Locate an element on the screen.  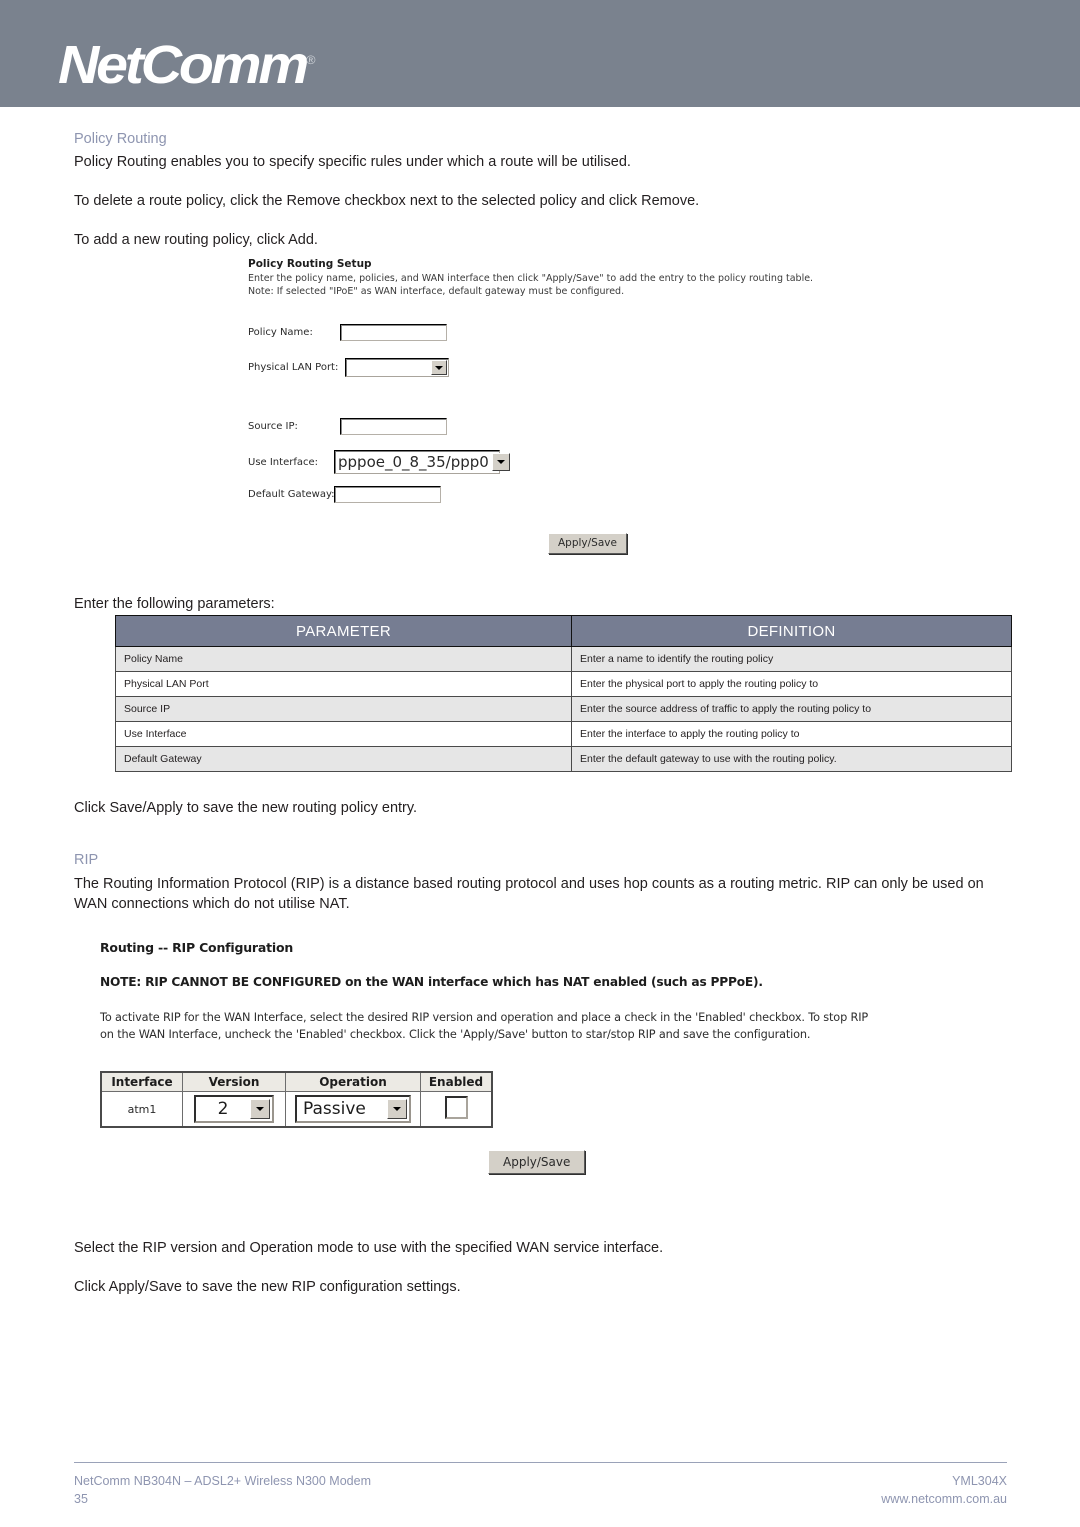
rip-operation-cell: Passive is located at coordinates (353, 1109).